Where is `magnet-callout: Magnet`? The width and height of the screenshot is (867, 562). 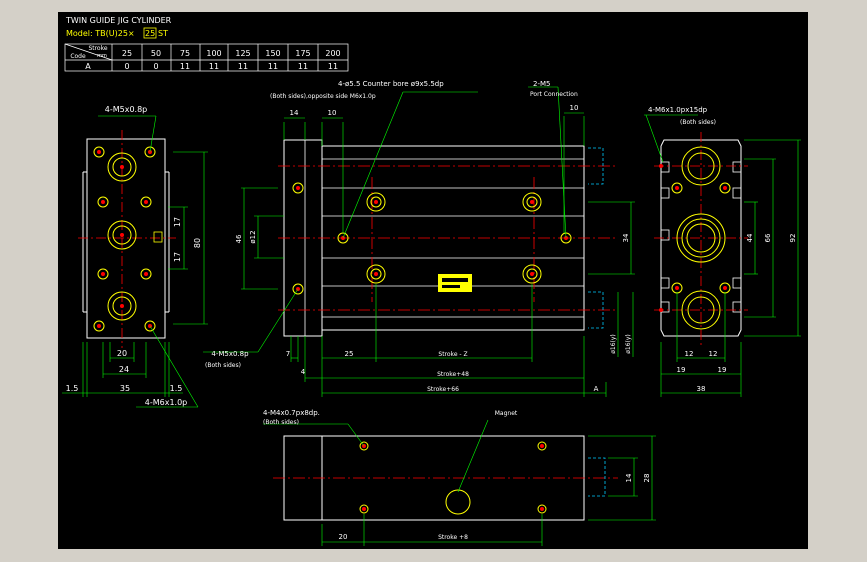 magnet-callout: Magnet is located at coordinates (506, 413).